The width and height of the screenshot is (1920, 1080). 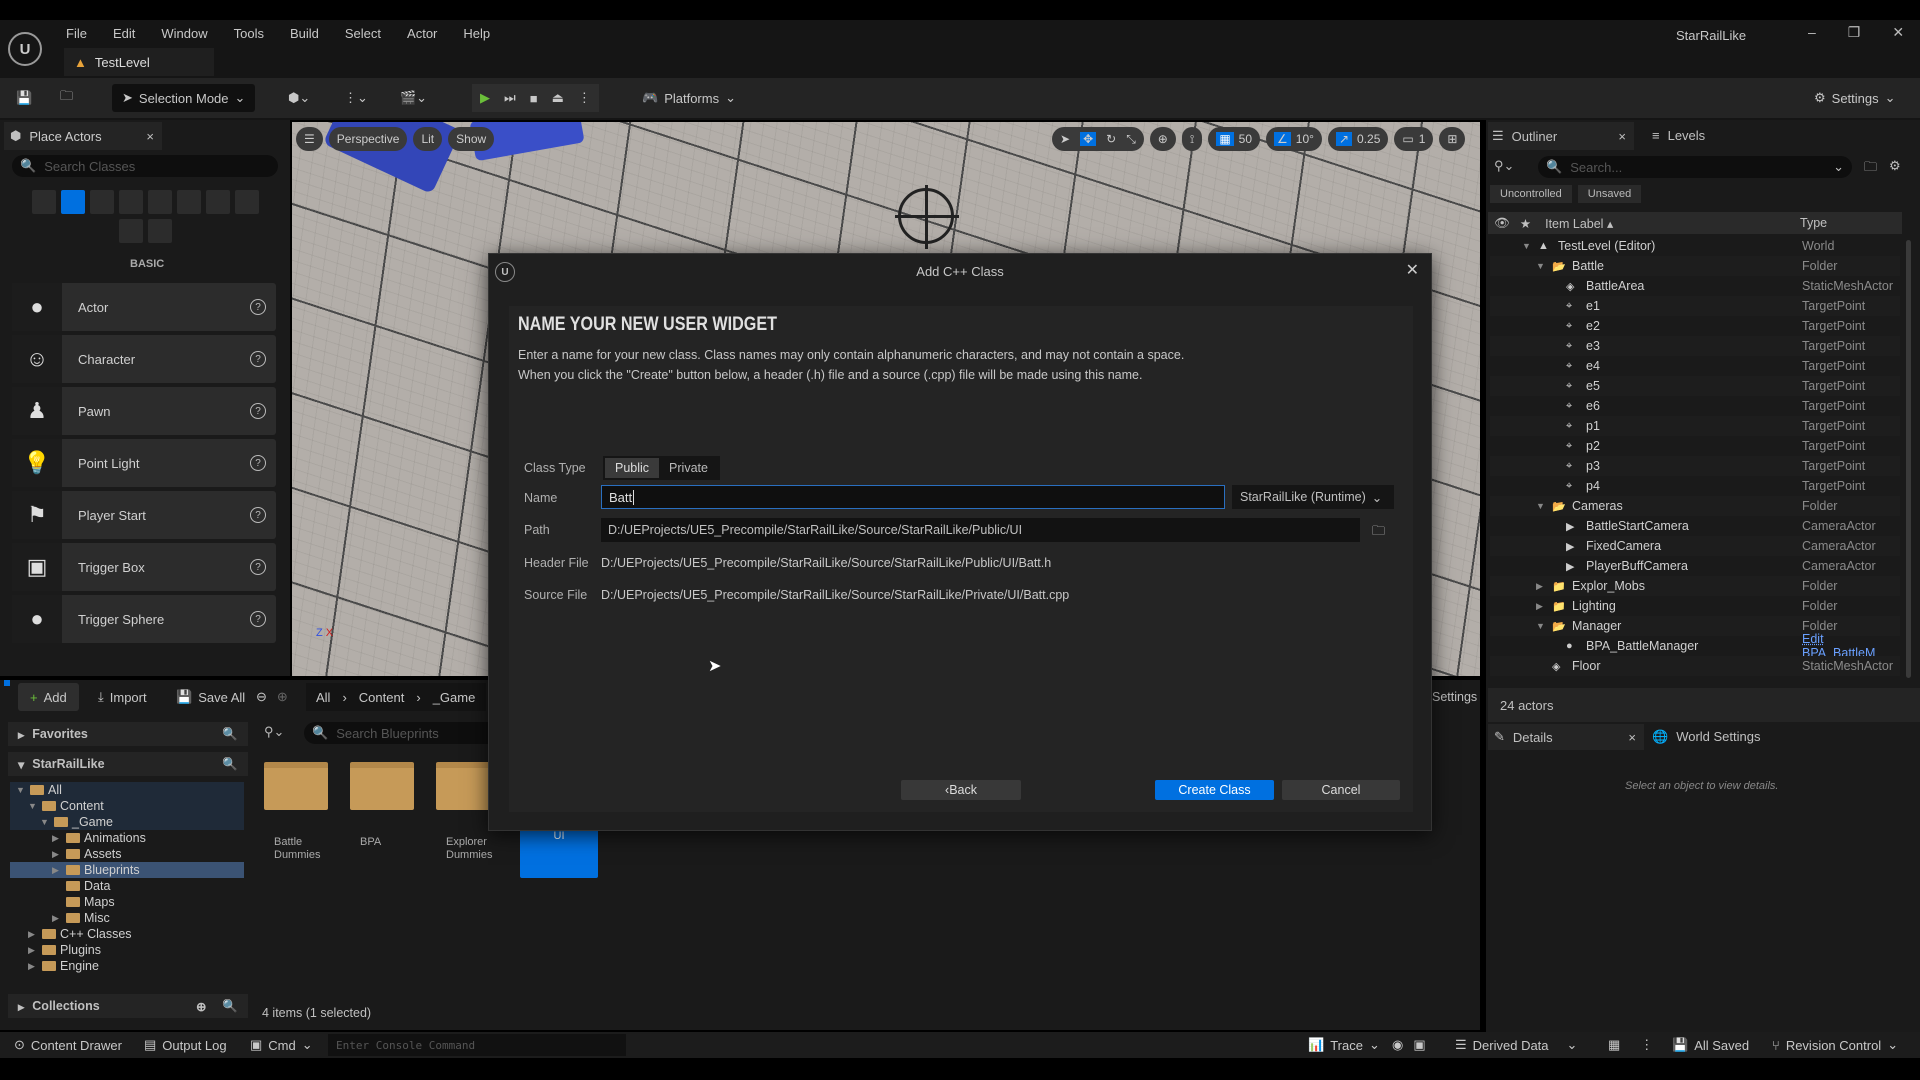 I want to click on folder-tree-item-maps: Maps, so click(x=127, y=902).